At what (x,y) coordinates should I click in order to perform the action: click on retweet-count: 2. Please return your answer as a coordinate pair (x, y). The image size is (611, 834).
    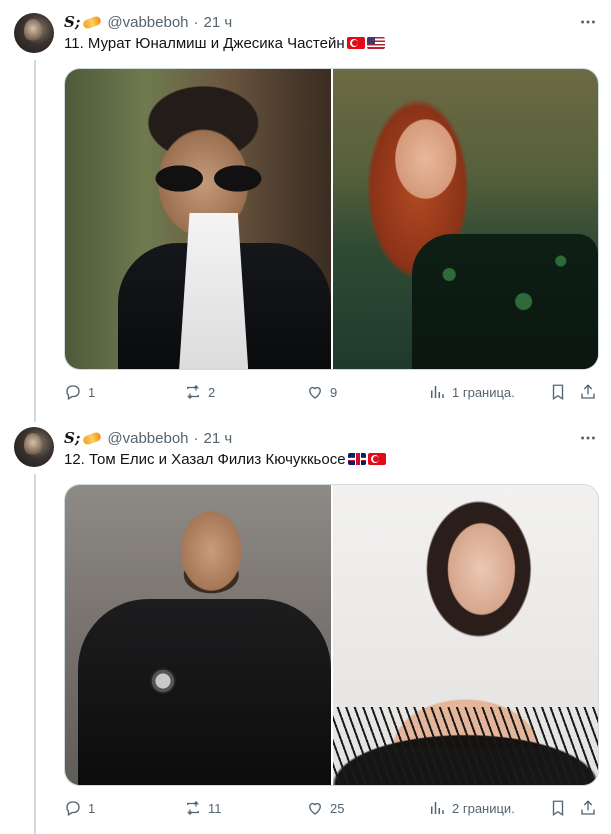
    Looking at the image, I should click on (212, 392).